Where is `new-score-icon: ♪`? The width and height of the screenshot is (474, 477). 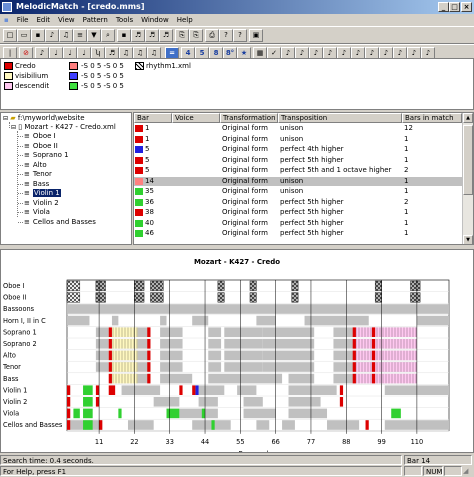
new-score-icon: ♪ is located at coordinates (52, 35).